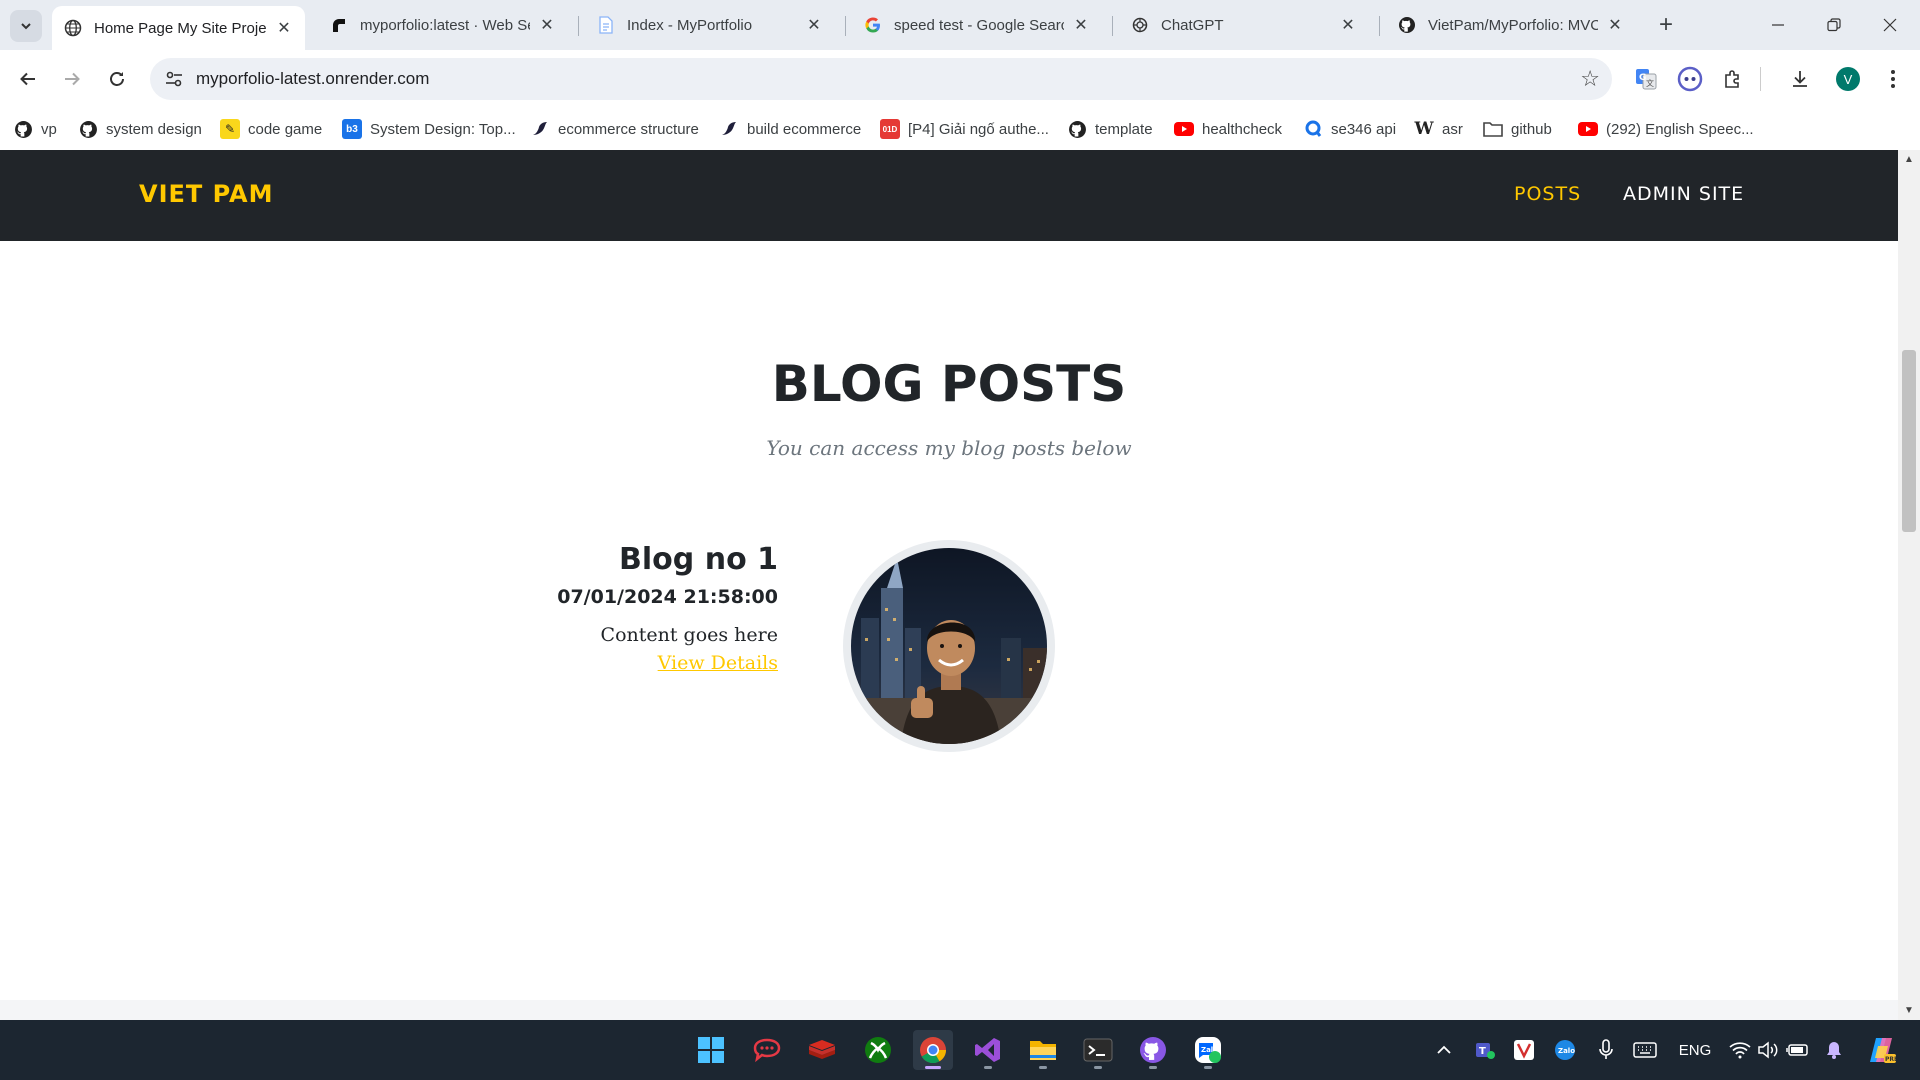 This screenshot has width=1920, height=1080. I want to click on google-translate-icon: G文, so click(1646, 79).